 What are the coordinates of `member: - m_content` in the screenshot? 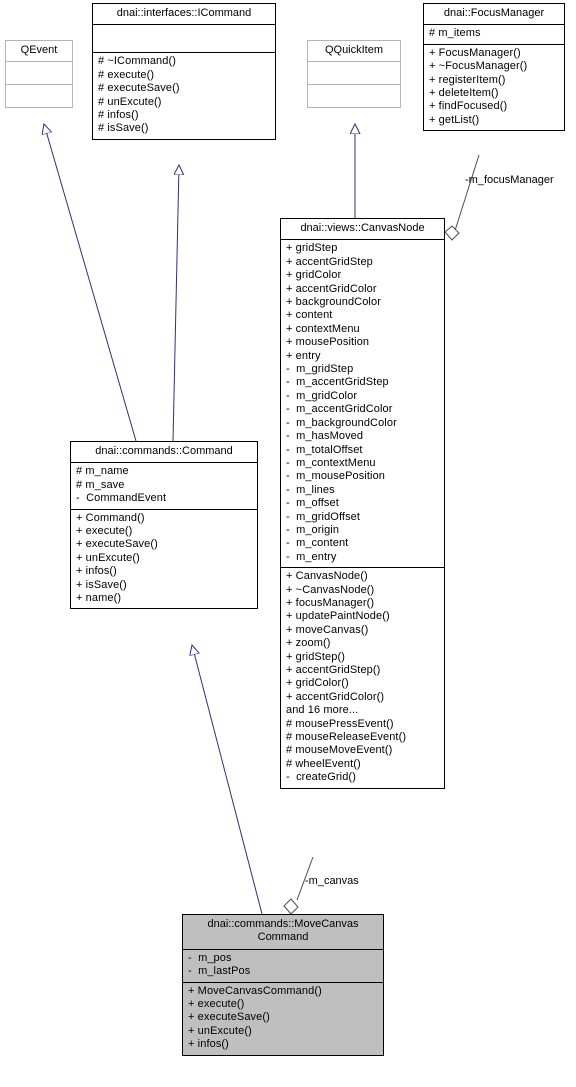 It's located at (317, 543).